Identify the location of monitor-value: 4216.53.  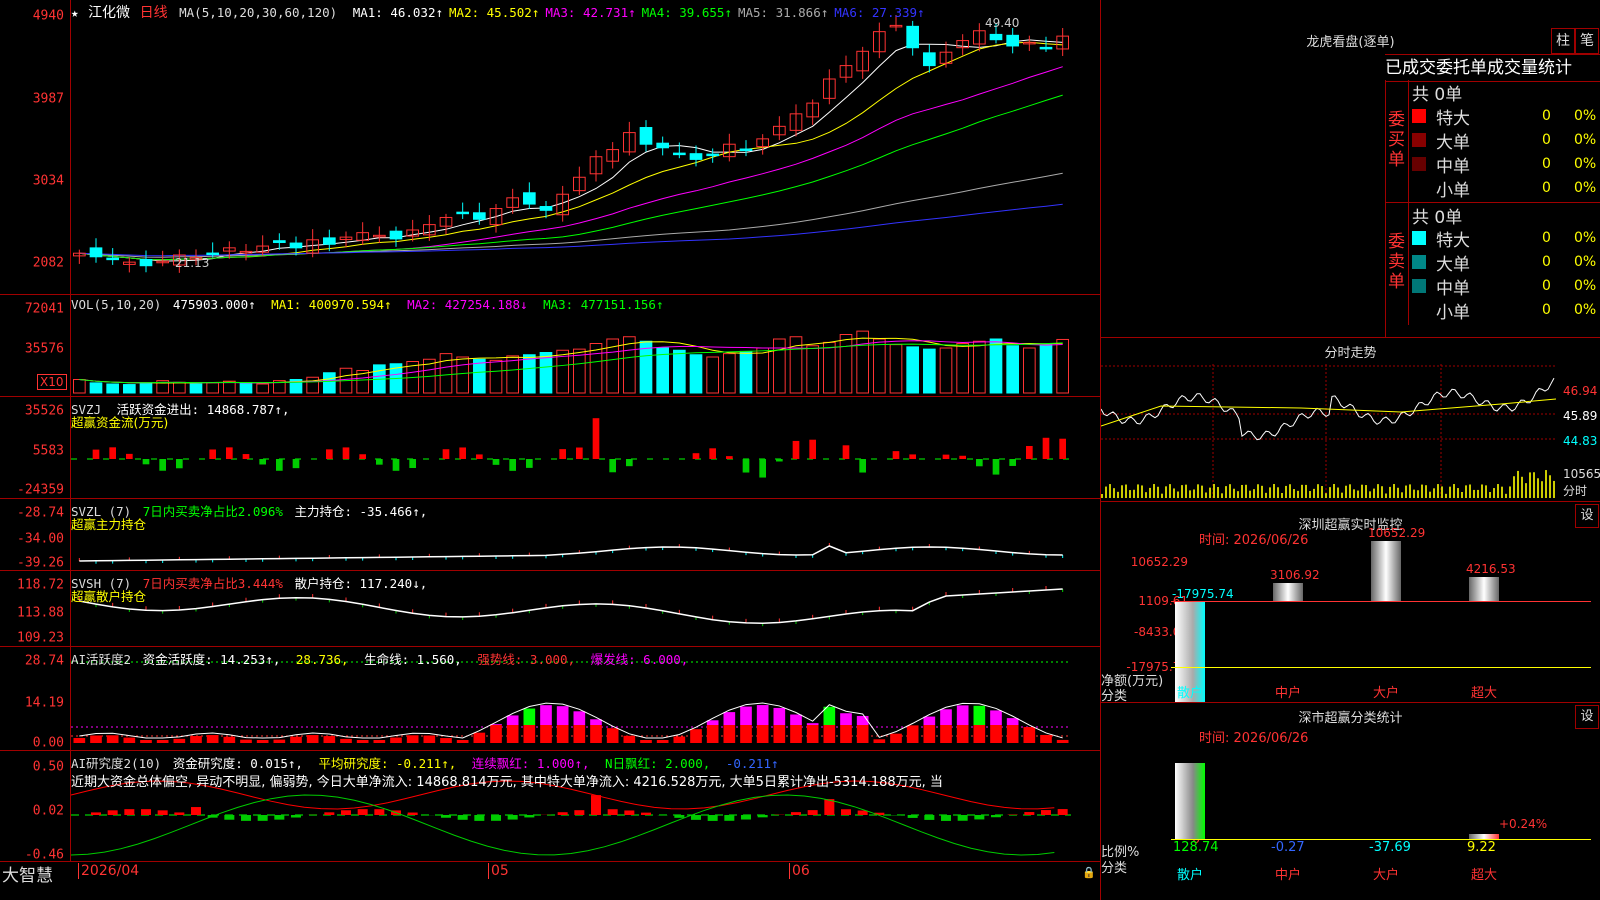
(1491, 569).